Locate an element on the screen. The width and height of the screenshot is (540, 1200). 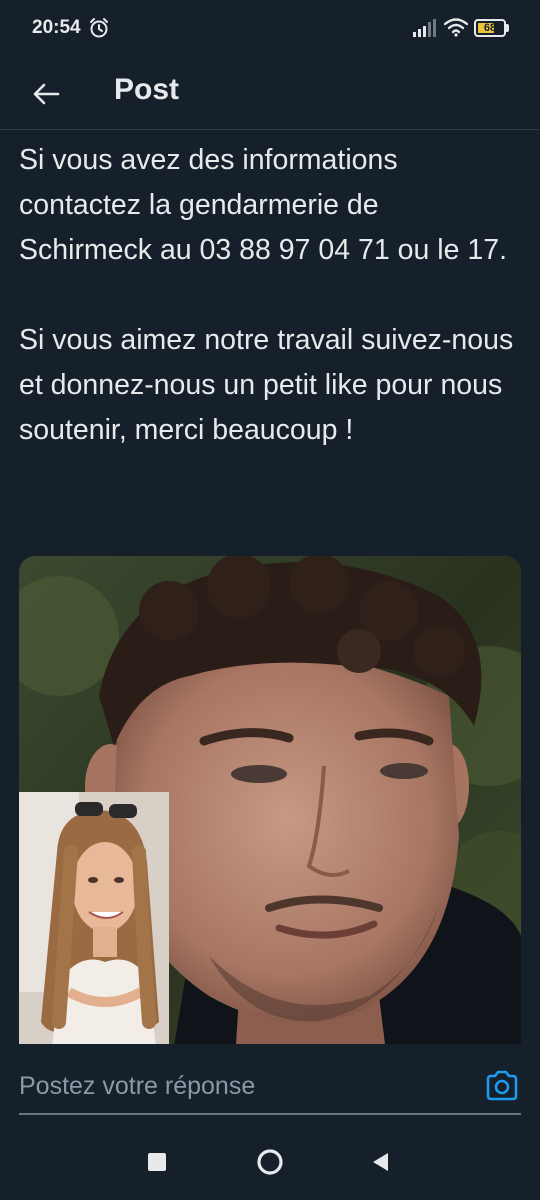
status-time: 20:54 is located at coordinates (56, 27).